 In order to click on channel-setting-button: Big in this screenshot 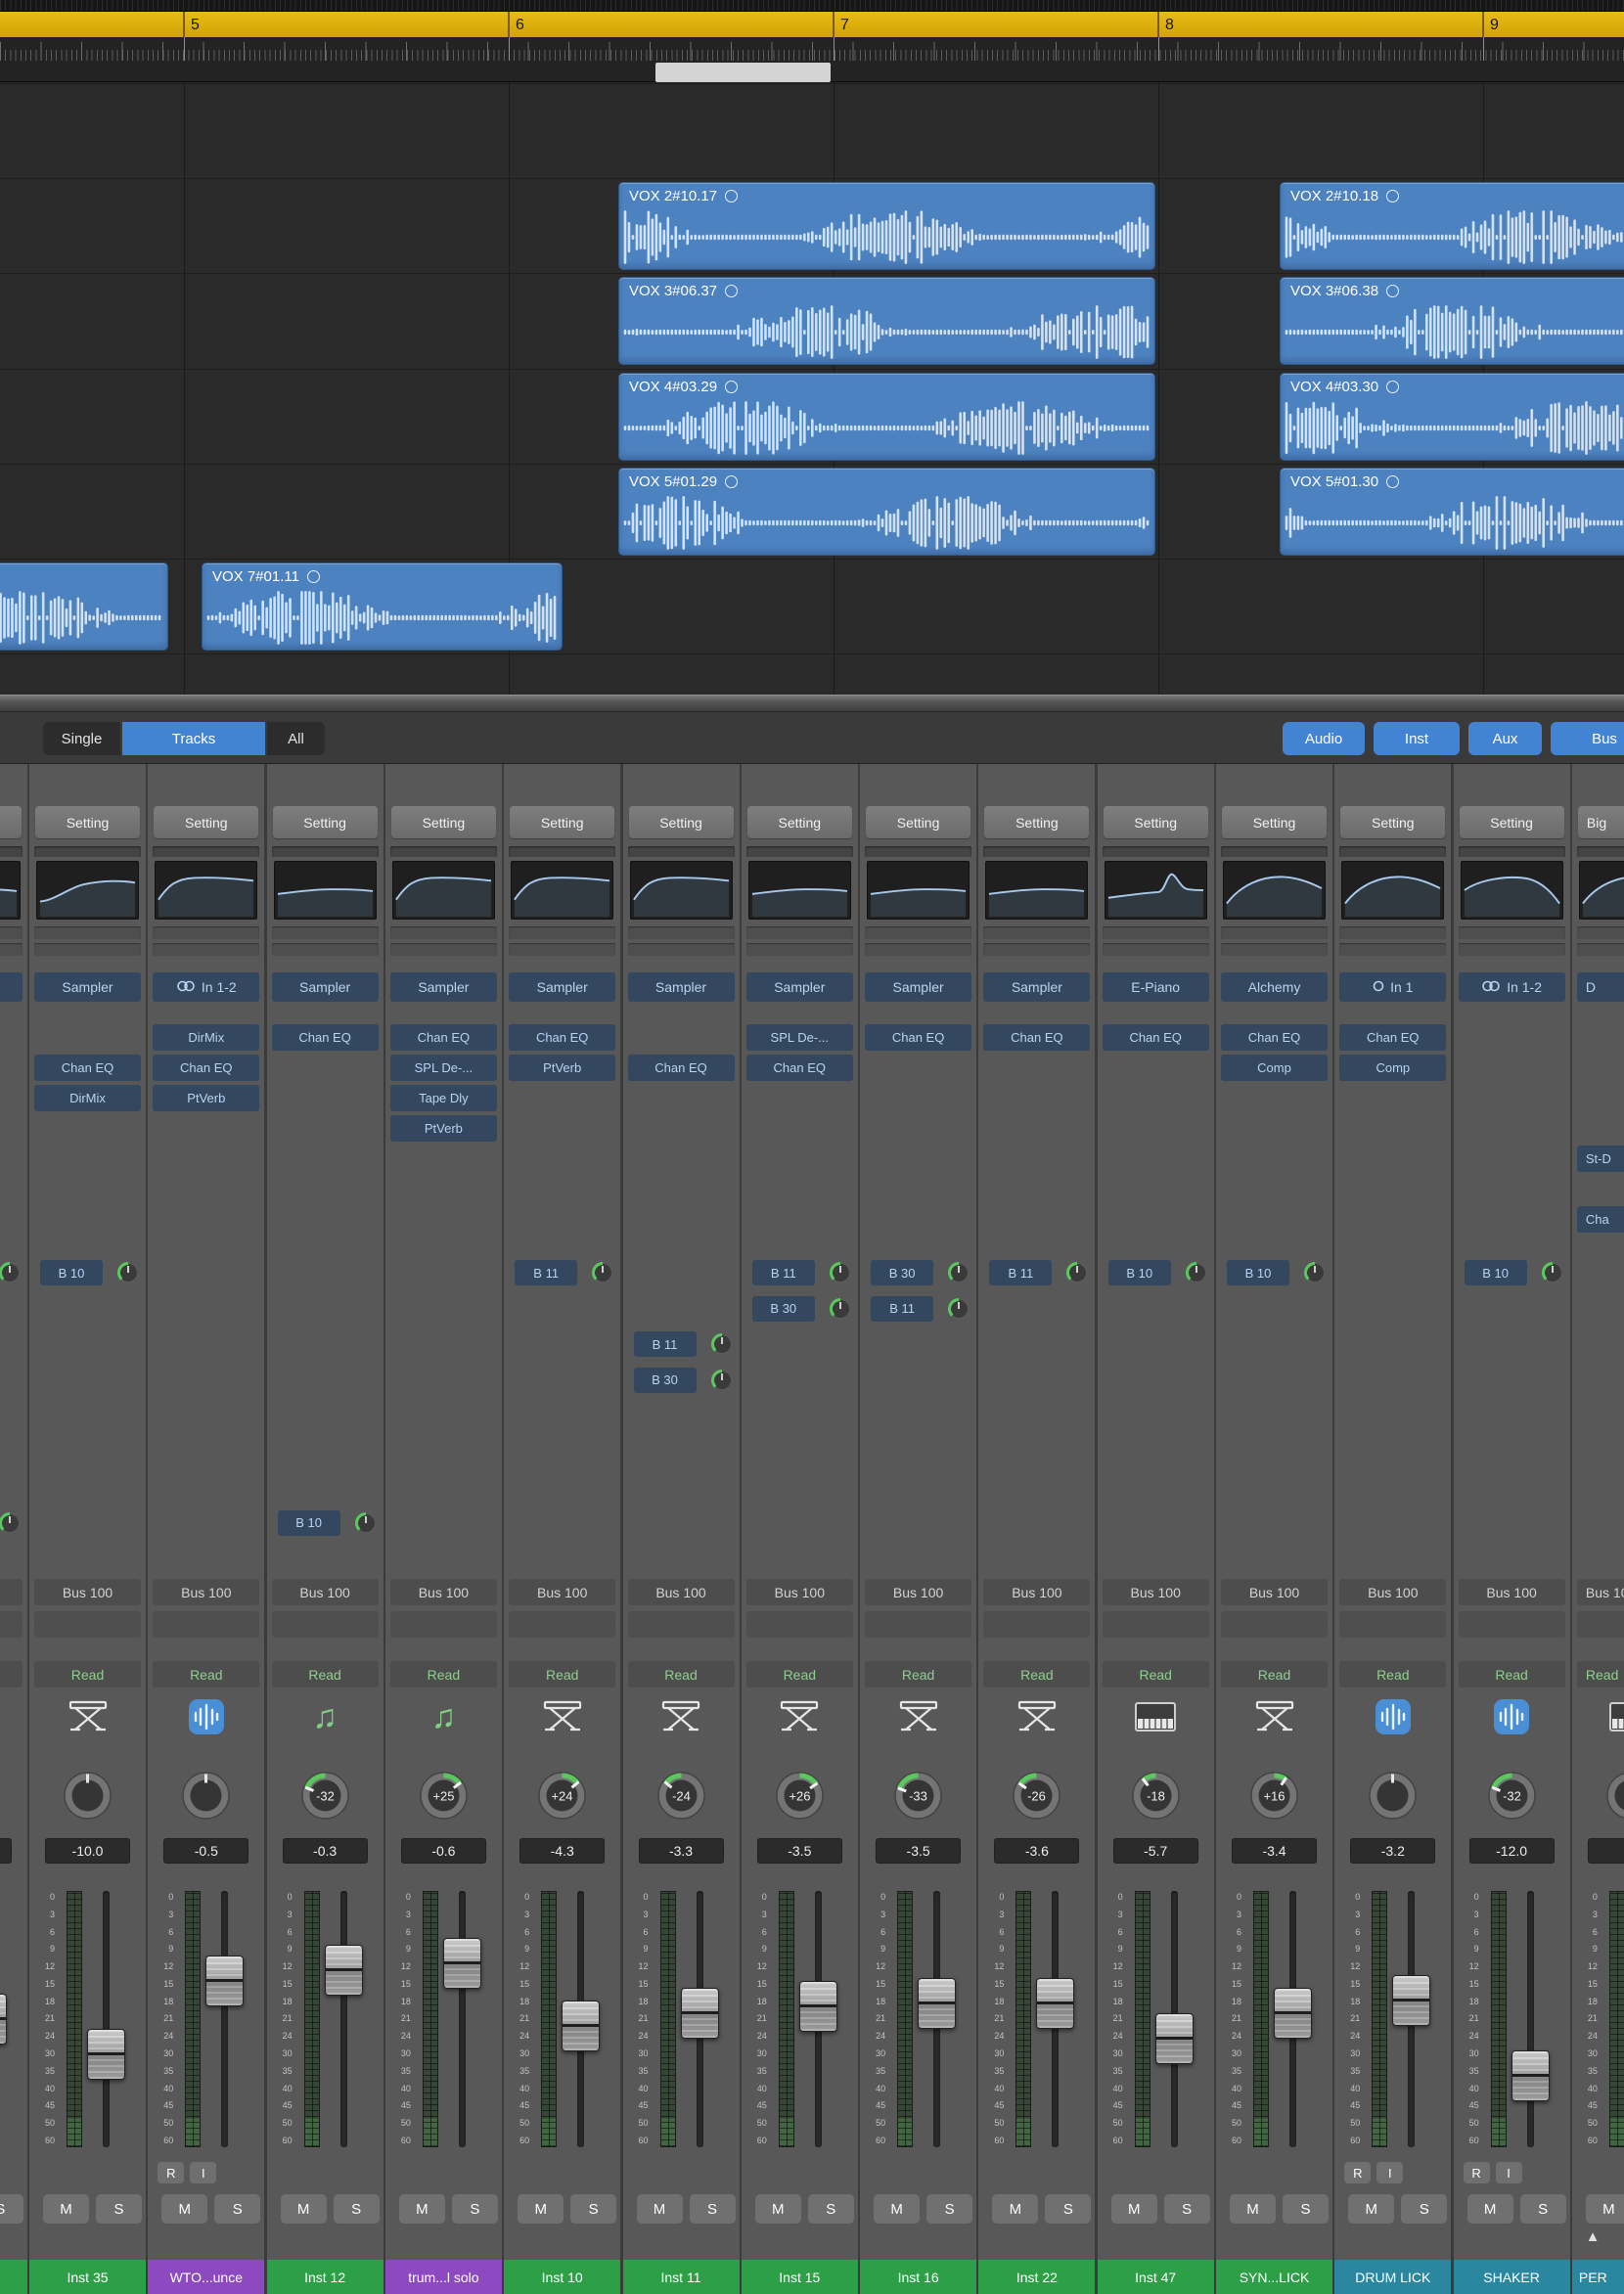, I will do `click(1600, 822)`.